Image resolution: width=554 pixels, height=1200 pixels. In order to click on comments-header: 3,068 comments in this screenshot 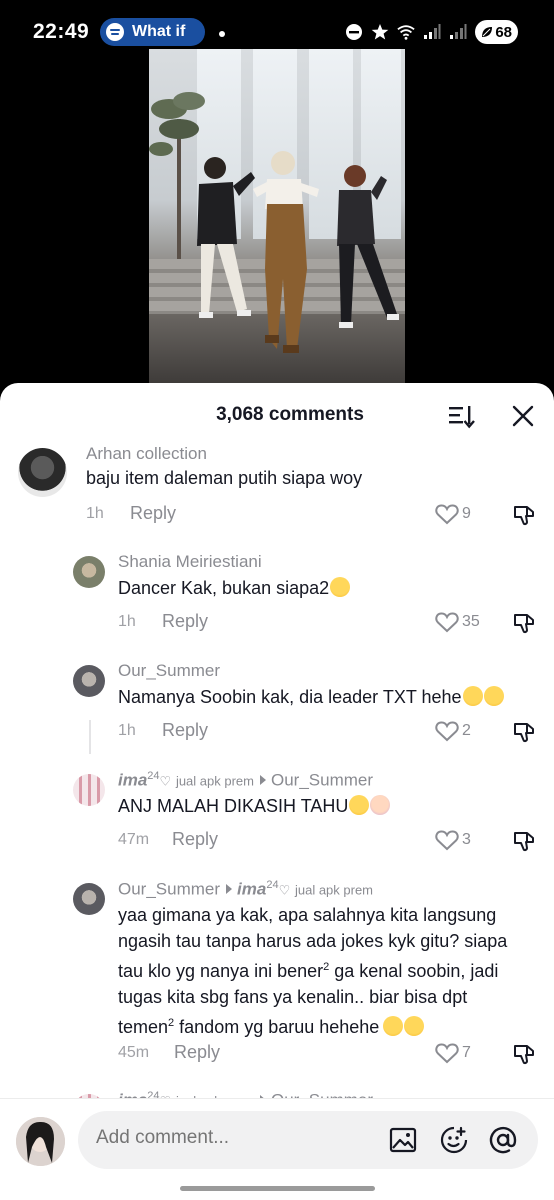, I will do `click(277, 414)`.